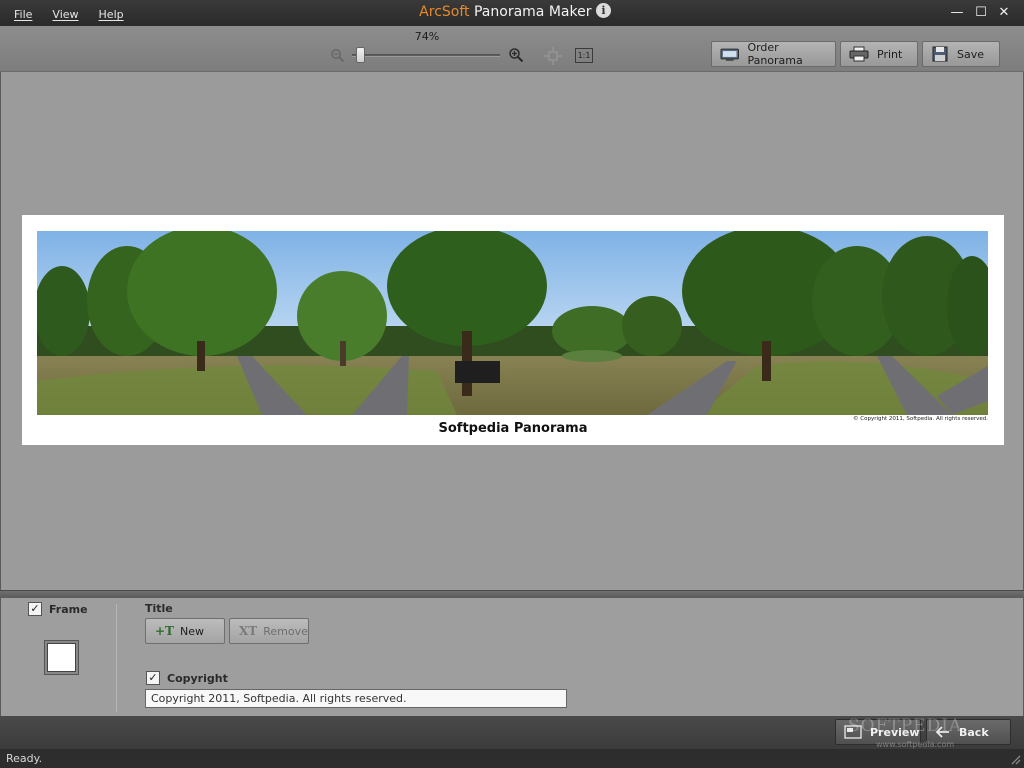  Describe the element at coordinates (360, 55) in the screenshot. I see `zoom-slider-handle` at that location.